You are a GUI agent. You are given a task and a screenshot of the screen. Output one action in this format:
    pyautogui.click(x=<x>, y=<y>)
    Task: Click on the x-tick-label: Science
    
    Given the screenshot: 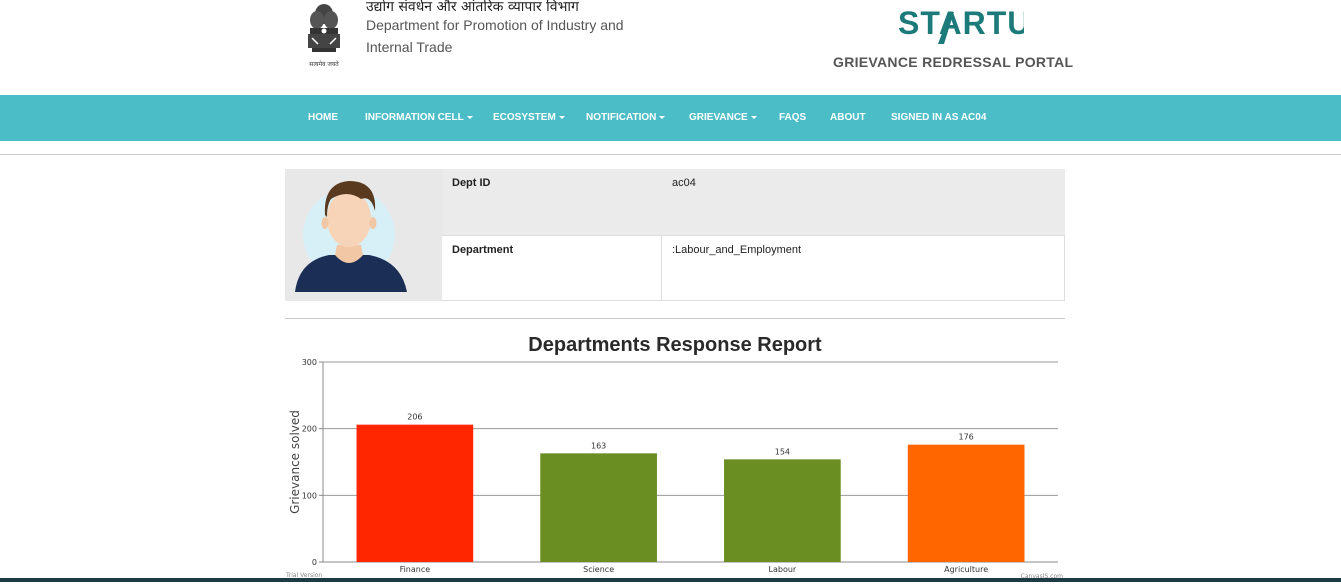 What is the action you would take?
    pyautogui.click(x=598, y=569)
    